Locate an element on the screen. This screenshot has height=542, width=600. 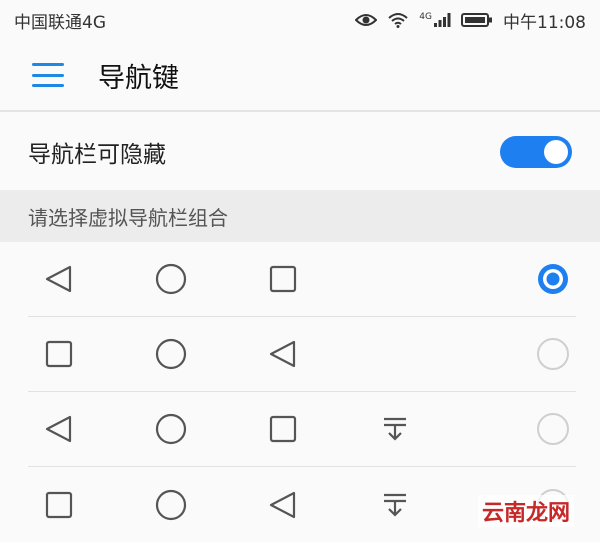
status-icons: 4G 中午11:08 is located at coordinates (470, 20).